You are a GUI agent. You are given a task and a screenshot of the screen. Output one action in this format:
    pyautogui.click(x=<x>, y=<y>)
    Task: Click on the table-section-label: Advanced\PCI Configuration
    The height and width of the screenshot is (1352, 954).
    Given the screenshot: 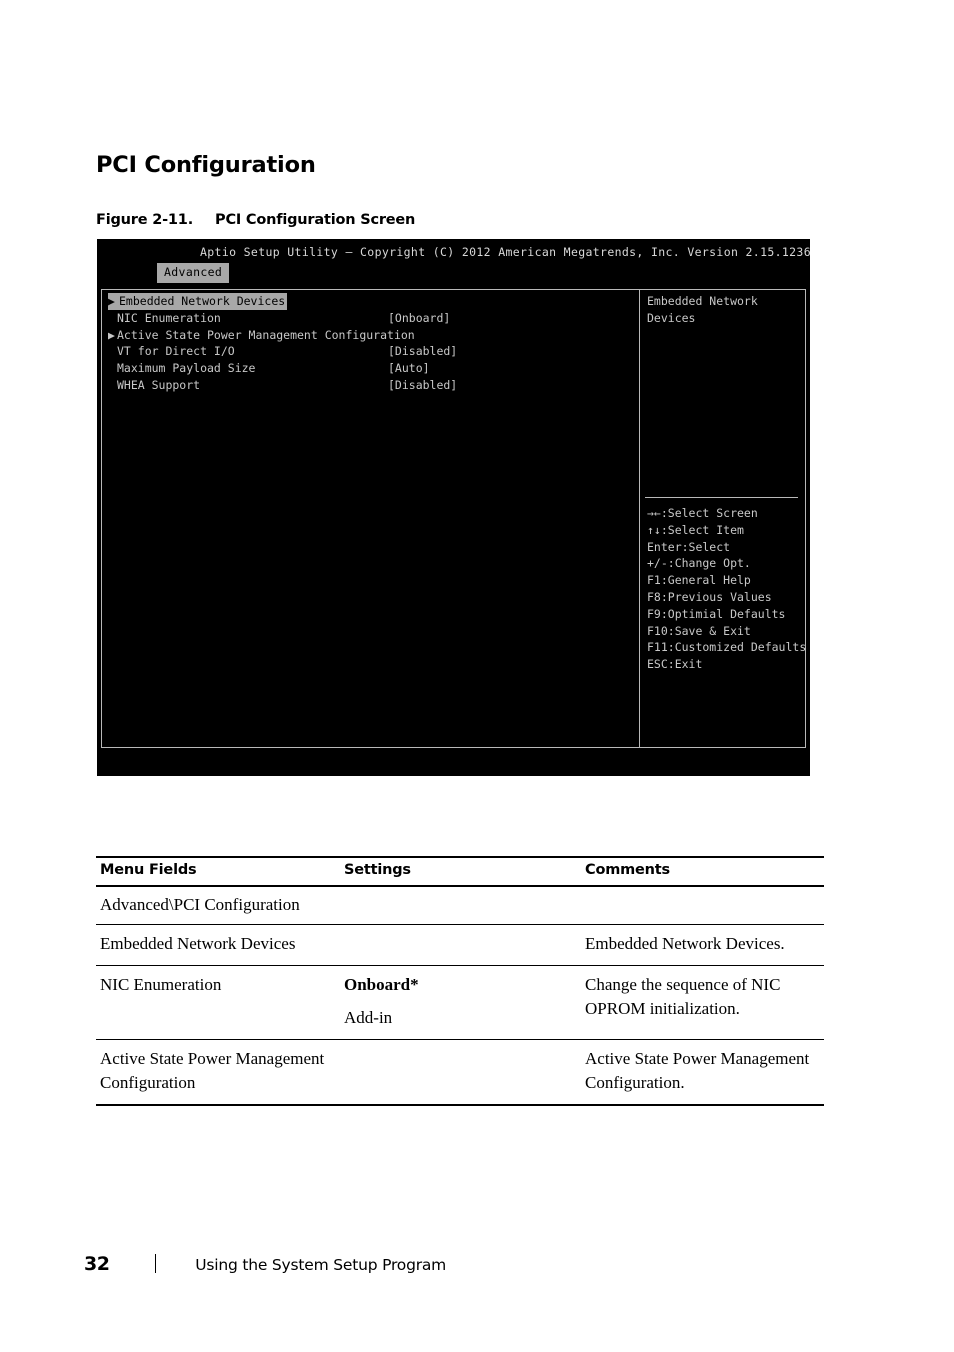 What is the action you would take?
    pyautogui.click(x=460, y=905)
    